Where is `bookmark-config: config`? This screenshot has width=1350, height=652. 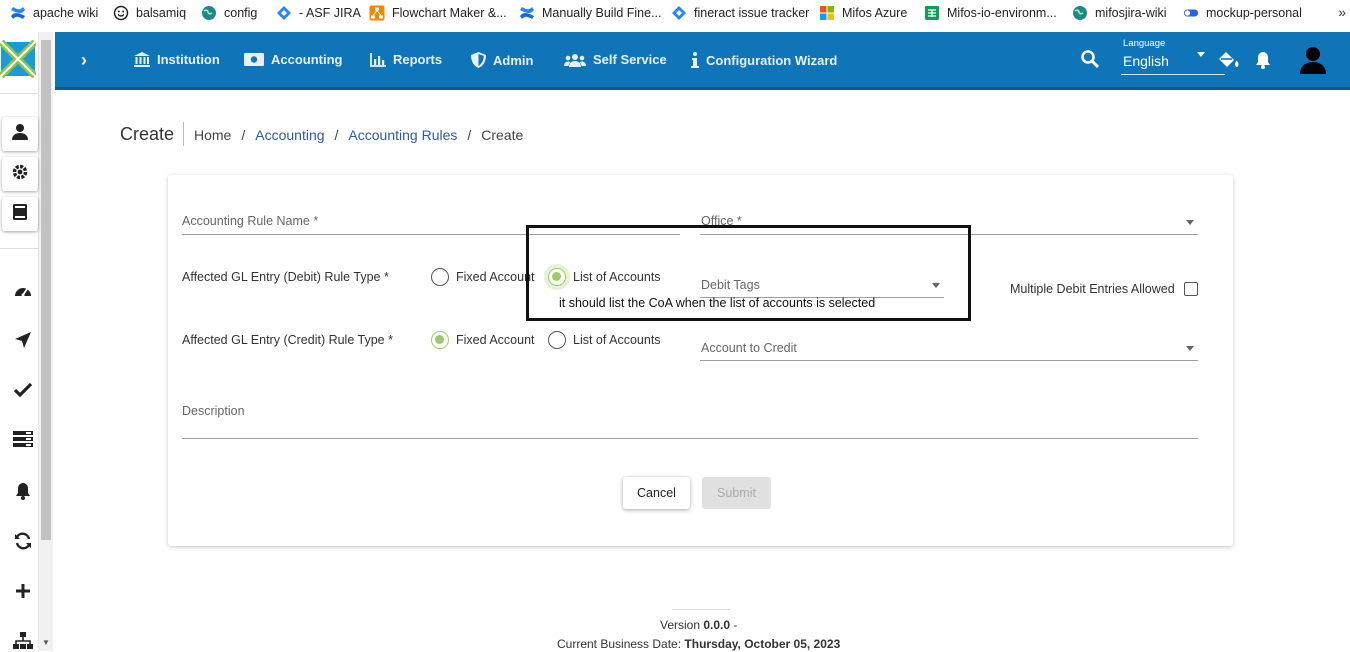 bookmark-config: config is located at coordinates (229, 13).